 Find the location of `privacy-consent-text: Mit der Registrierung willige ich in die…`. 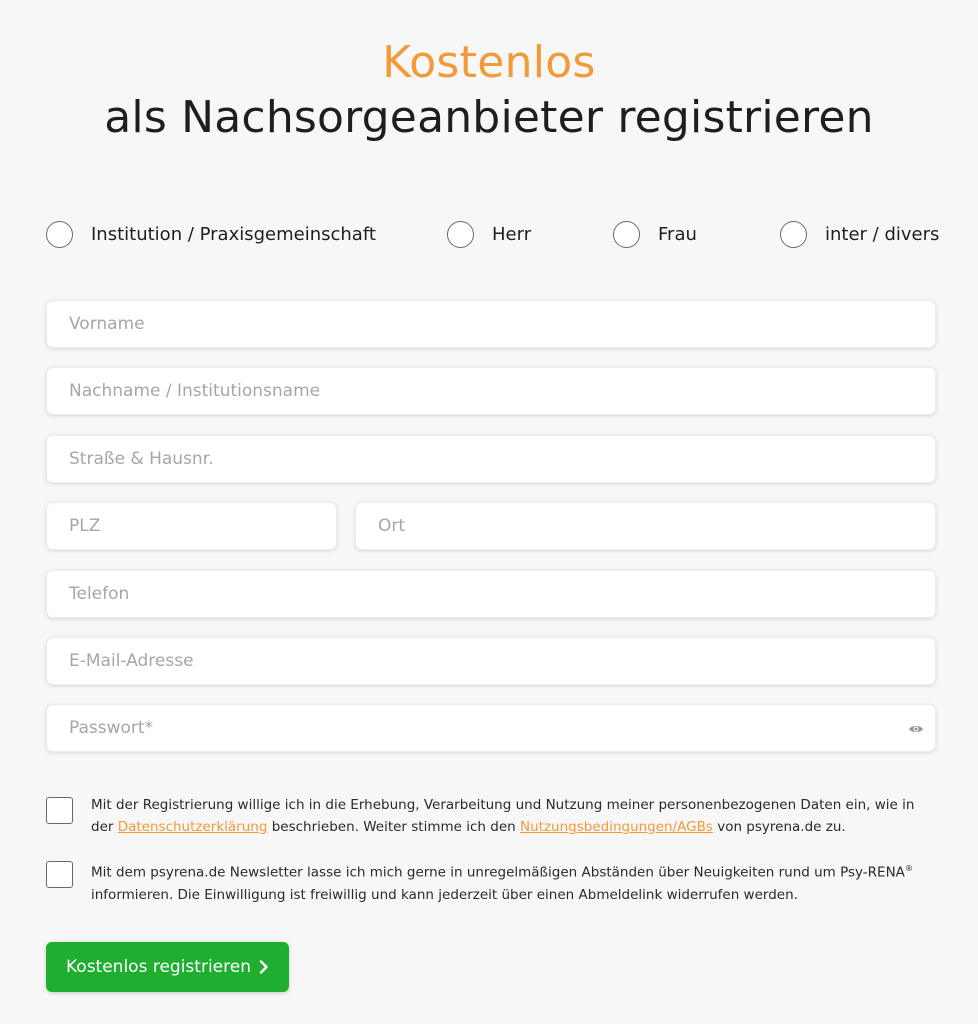

privacy-consent-text: Mit der Registrierung willige ich in die… is located at coordinates (513, 816).